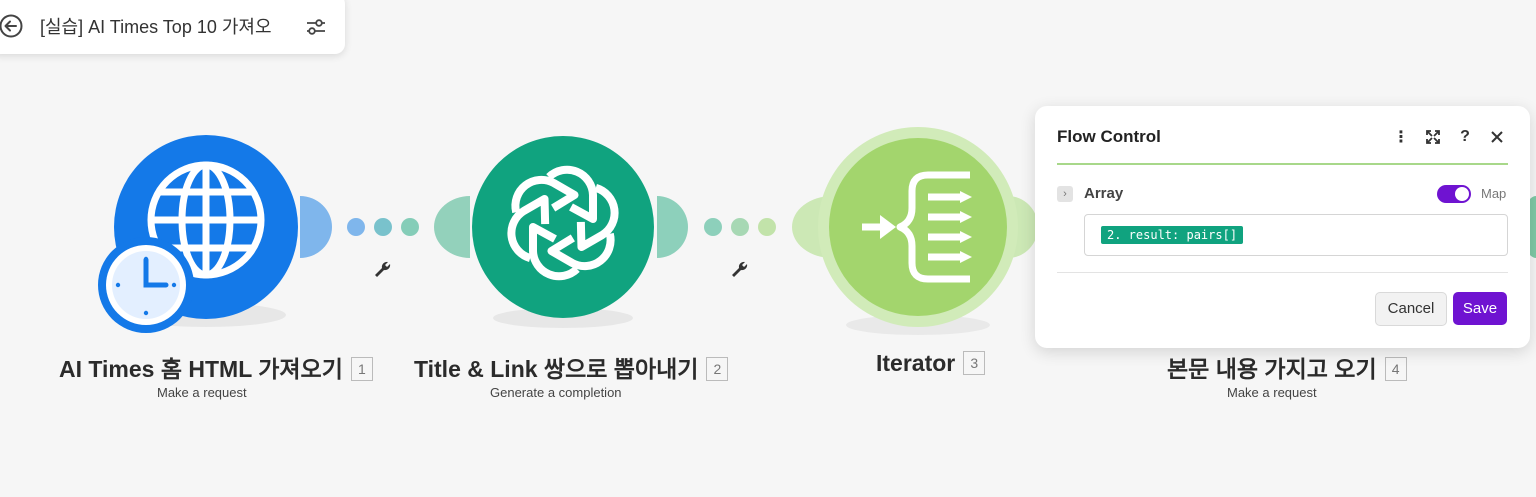  What do you see at coordinates (1296, 235) in the screenshot?
I see `array-input: 2. result: pairs[]` at bounding box center [1296, 235].